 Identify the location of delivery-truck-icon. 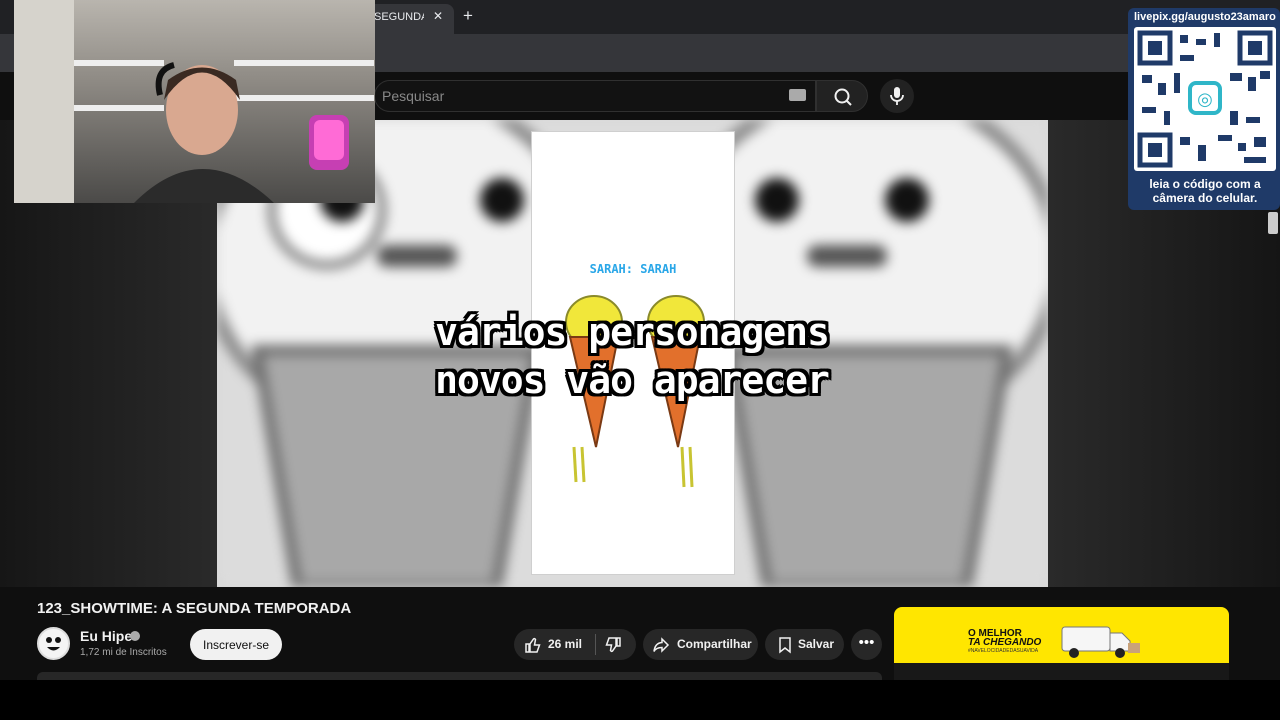
(1100, 642).